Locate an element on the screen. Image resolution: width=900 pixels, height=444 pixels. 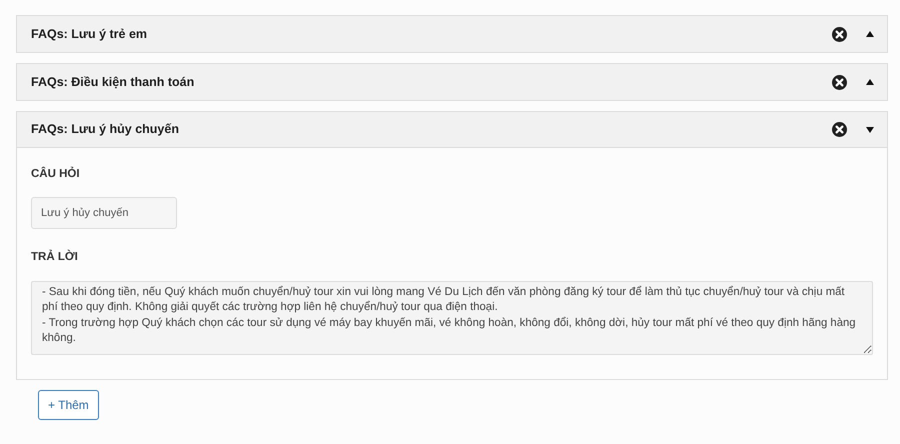
faq-header: FAQs: Lưu ý trẻ em is located at coordinates (452, 34).